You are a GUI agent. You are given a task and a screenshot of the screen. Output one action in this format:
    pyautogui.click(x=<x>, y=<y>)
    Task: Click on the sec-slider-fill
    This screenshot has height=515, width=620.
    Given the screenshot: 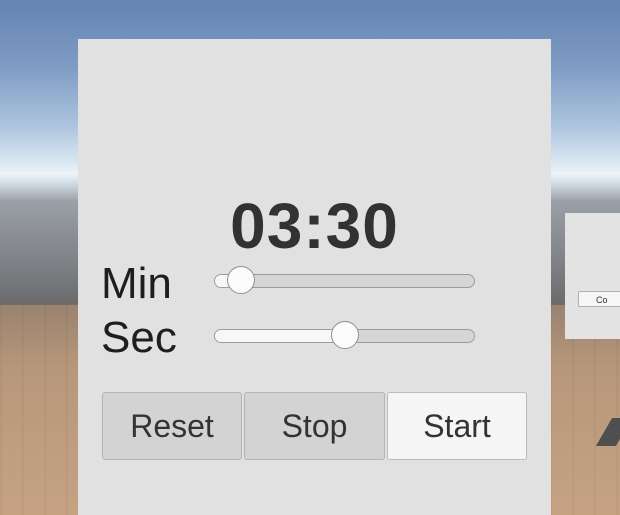 What is the action you would take?
    pyautogui.click(x=280, y=336)
    